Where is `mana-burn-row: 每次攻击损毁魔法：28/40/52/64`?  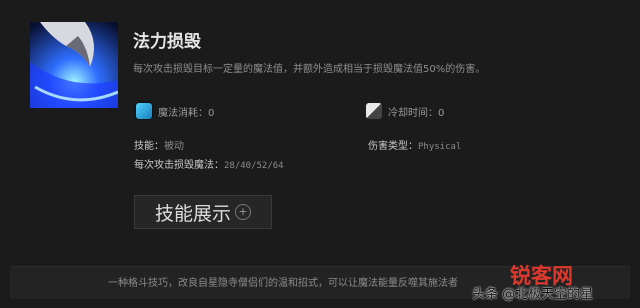 mana-burn-row: 每次攻击损毁魔法：28/40/52/64 is located at coordinates (209, 163).